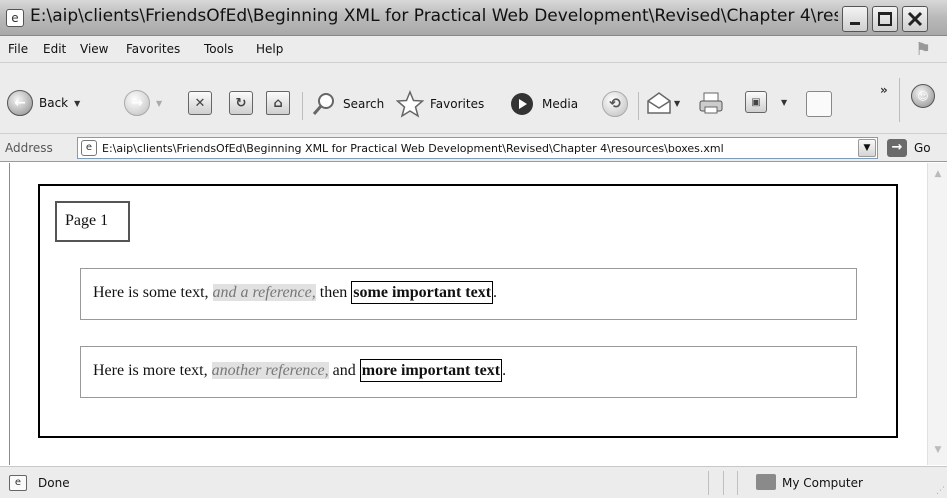 The height and width of the screenshot is (498, 947). Describe the element at coordinates (219, 49) in the screenshot. I see `menu-tools: Tools` at that location.